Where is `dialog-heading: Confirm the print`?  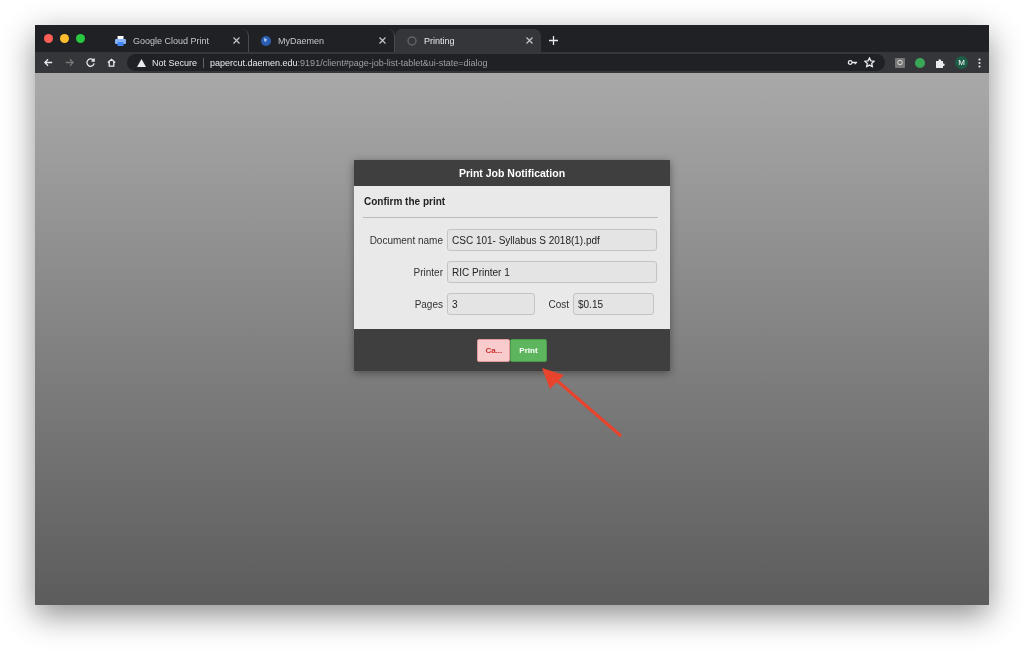
dialog-heading: Confirm the print is located at coordinates (510, 202).